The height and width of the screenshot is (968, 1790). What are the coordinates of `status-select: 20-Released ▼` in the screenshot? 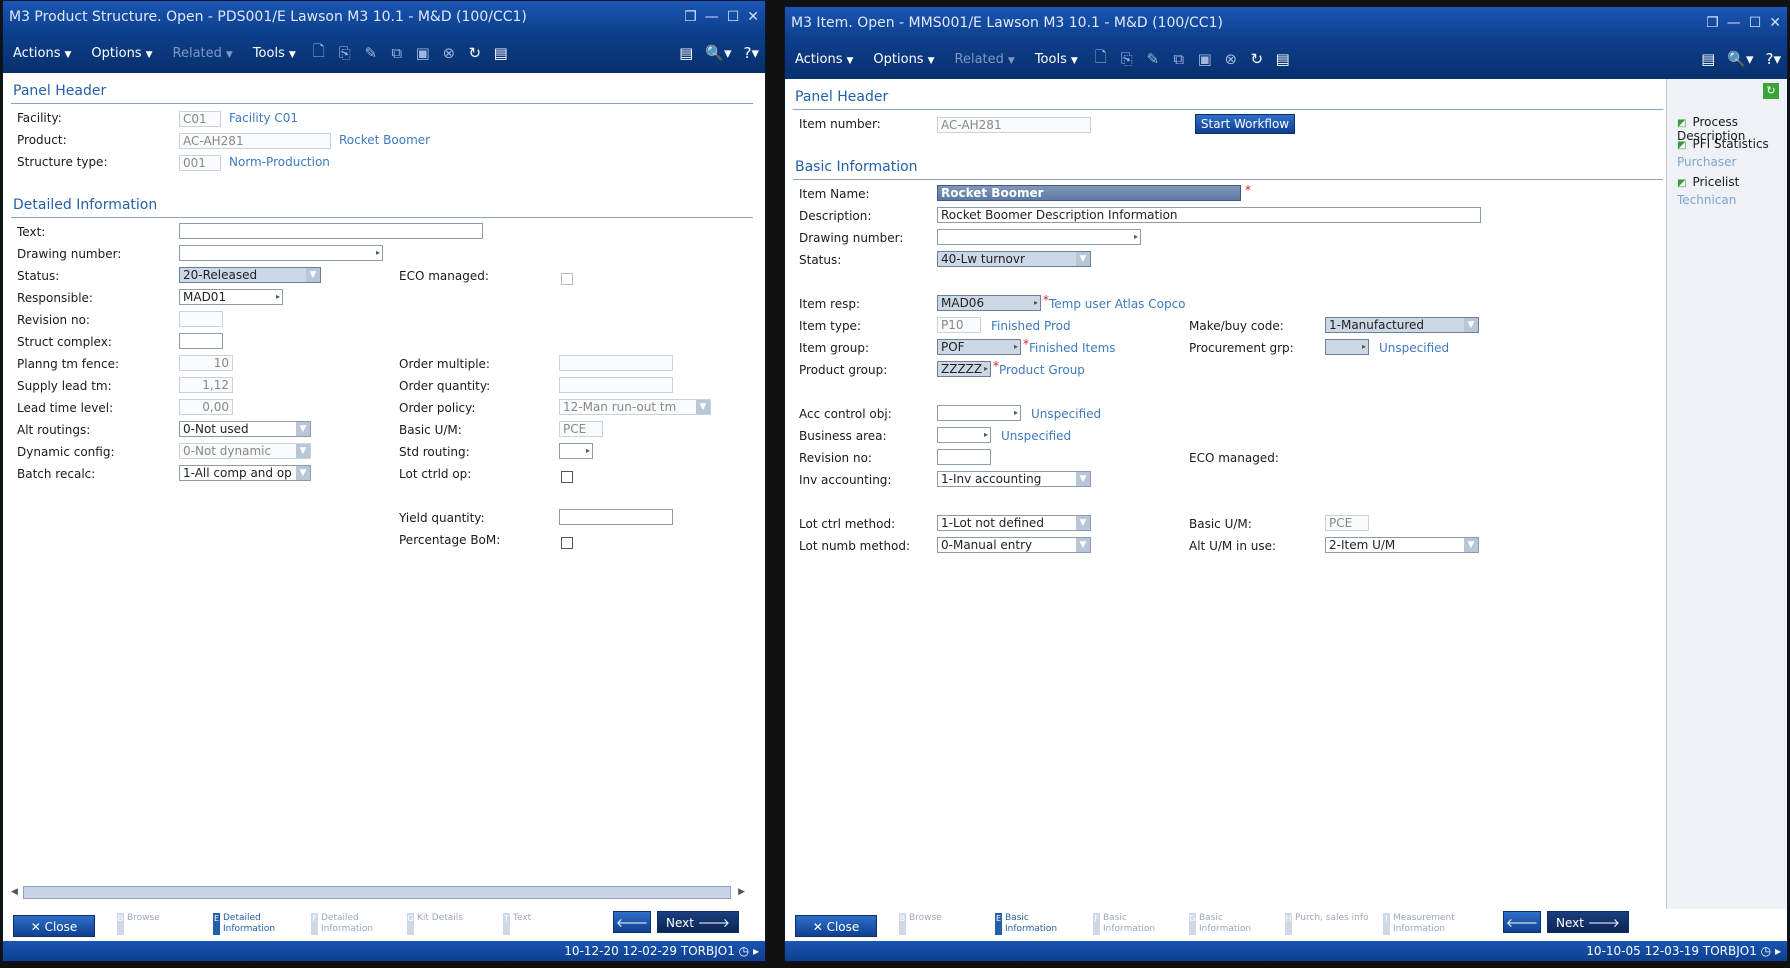 It's located at (250, 275).